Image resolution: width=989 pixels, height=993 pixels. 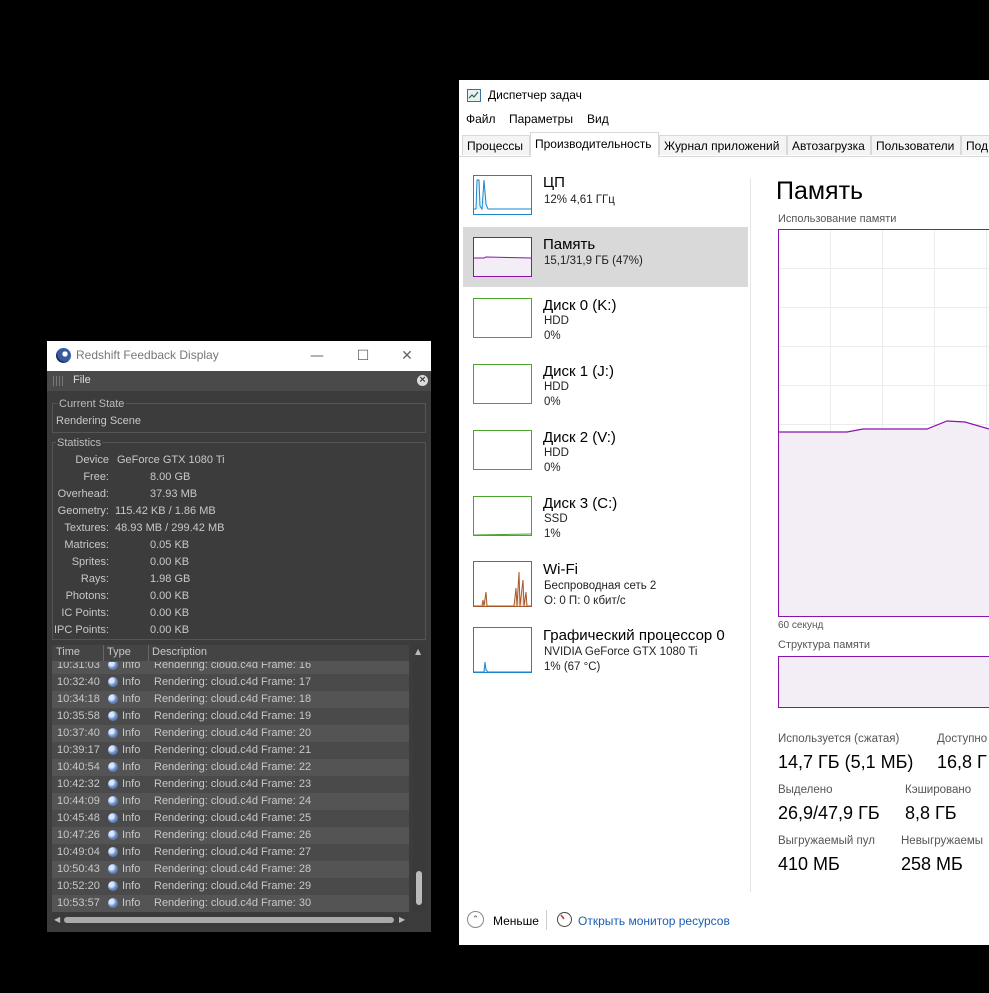 What do you see at coordinates (502, 650) in the screenshot?
I see `gpu-thumbnail` at bounding box center [502, 650].